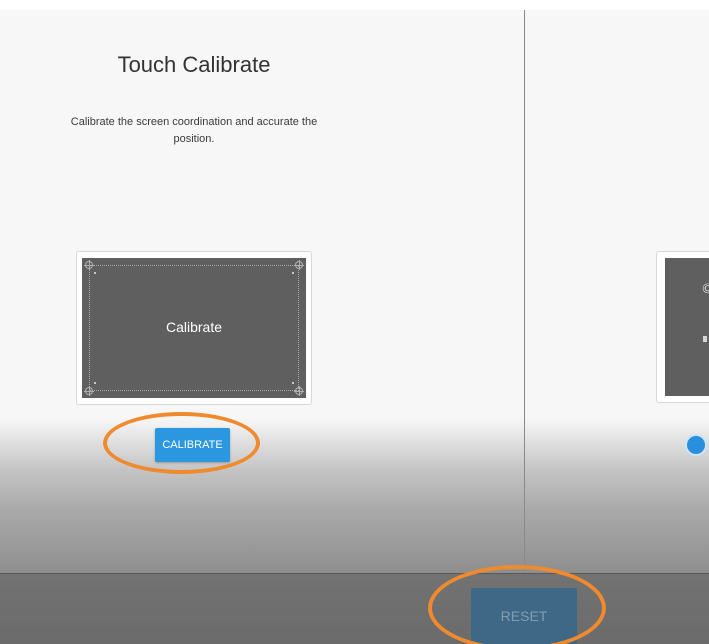  I want to click on calibrate-preview-card: Calibrate, so click(194, 328).